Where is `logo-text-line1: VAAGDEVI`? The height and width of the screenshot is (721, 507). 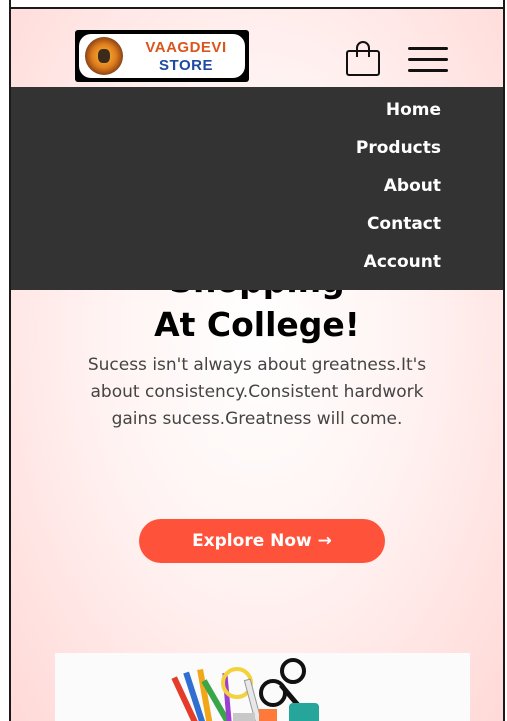
logo-text-line1: VAAGDEVI is located at coordinates (186, 47).